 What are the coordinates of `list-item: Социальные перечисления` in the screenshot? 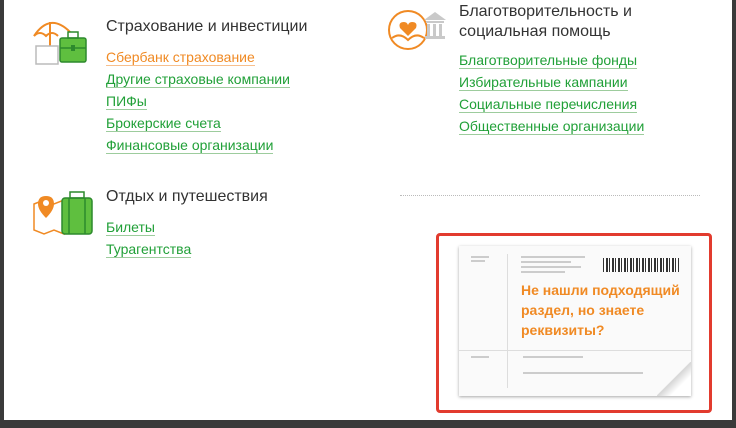 It's located at (551, 104).